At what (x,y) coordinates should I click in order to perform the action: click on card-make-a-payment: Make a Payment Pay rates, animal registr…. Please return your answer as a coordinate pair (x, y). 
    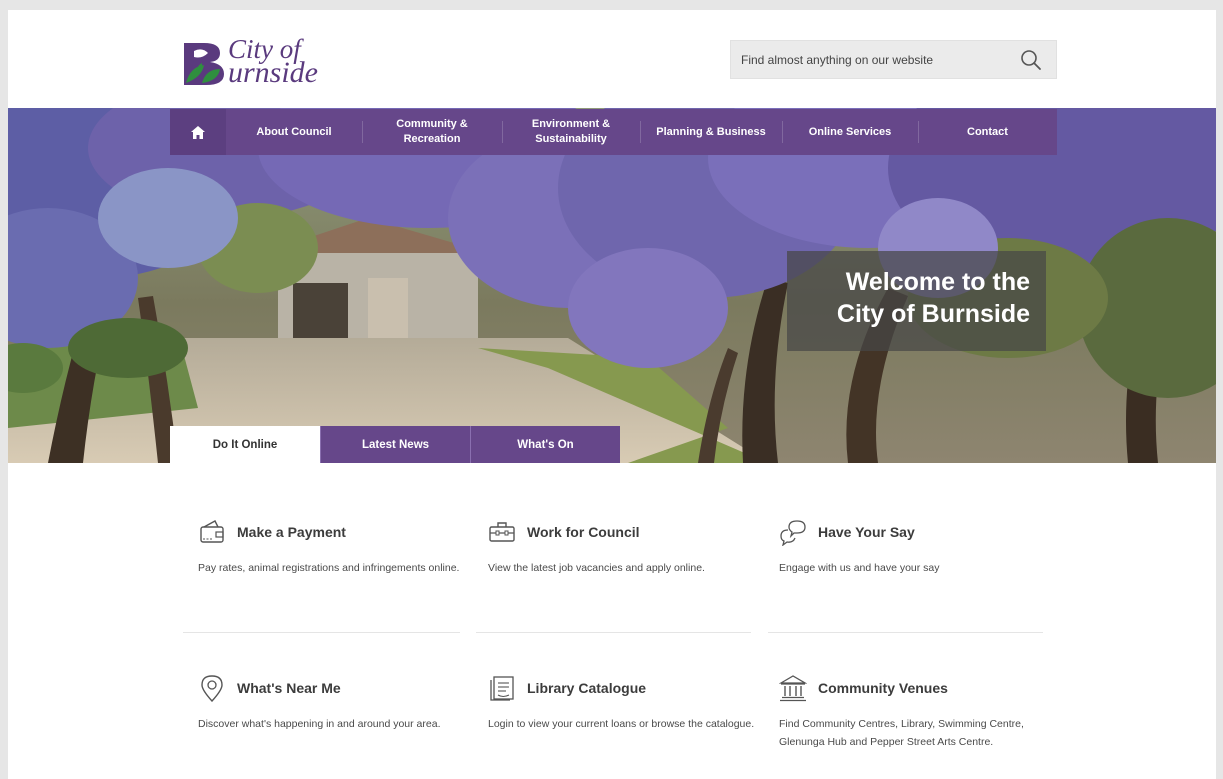
    Looking at the image, I should click on (333, 547).